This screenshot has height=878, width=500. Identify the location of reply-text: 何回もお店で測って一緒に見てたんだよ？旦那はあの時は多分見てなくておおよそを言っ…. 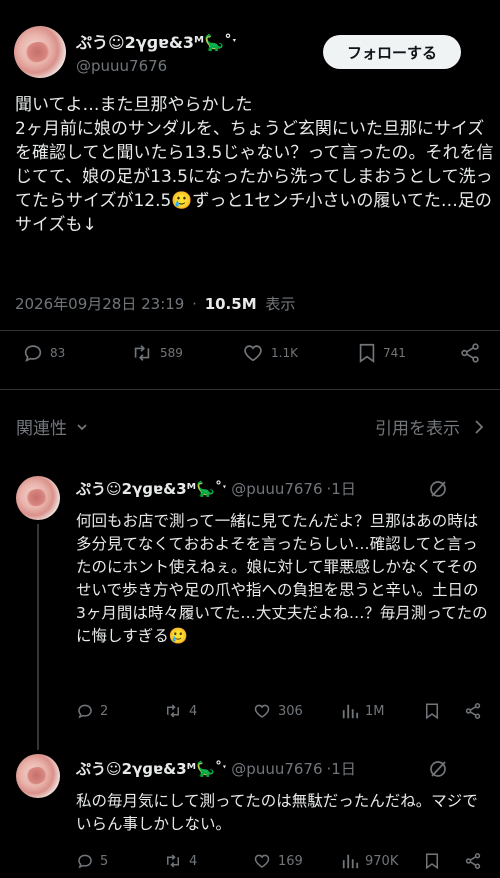
(282, 578).